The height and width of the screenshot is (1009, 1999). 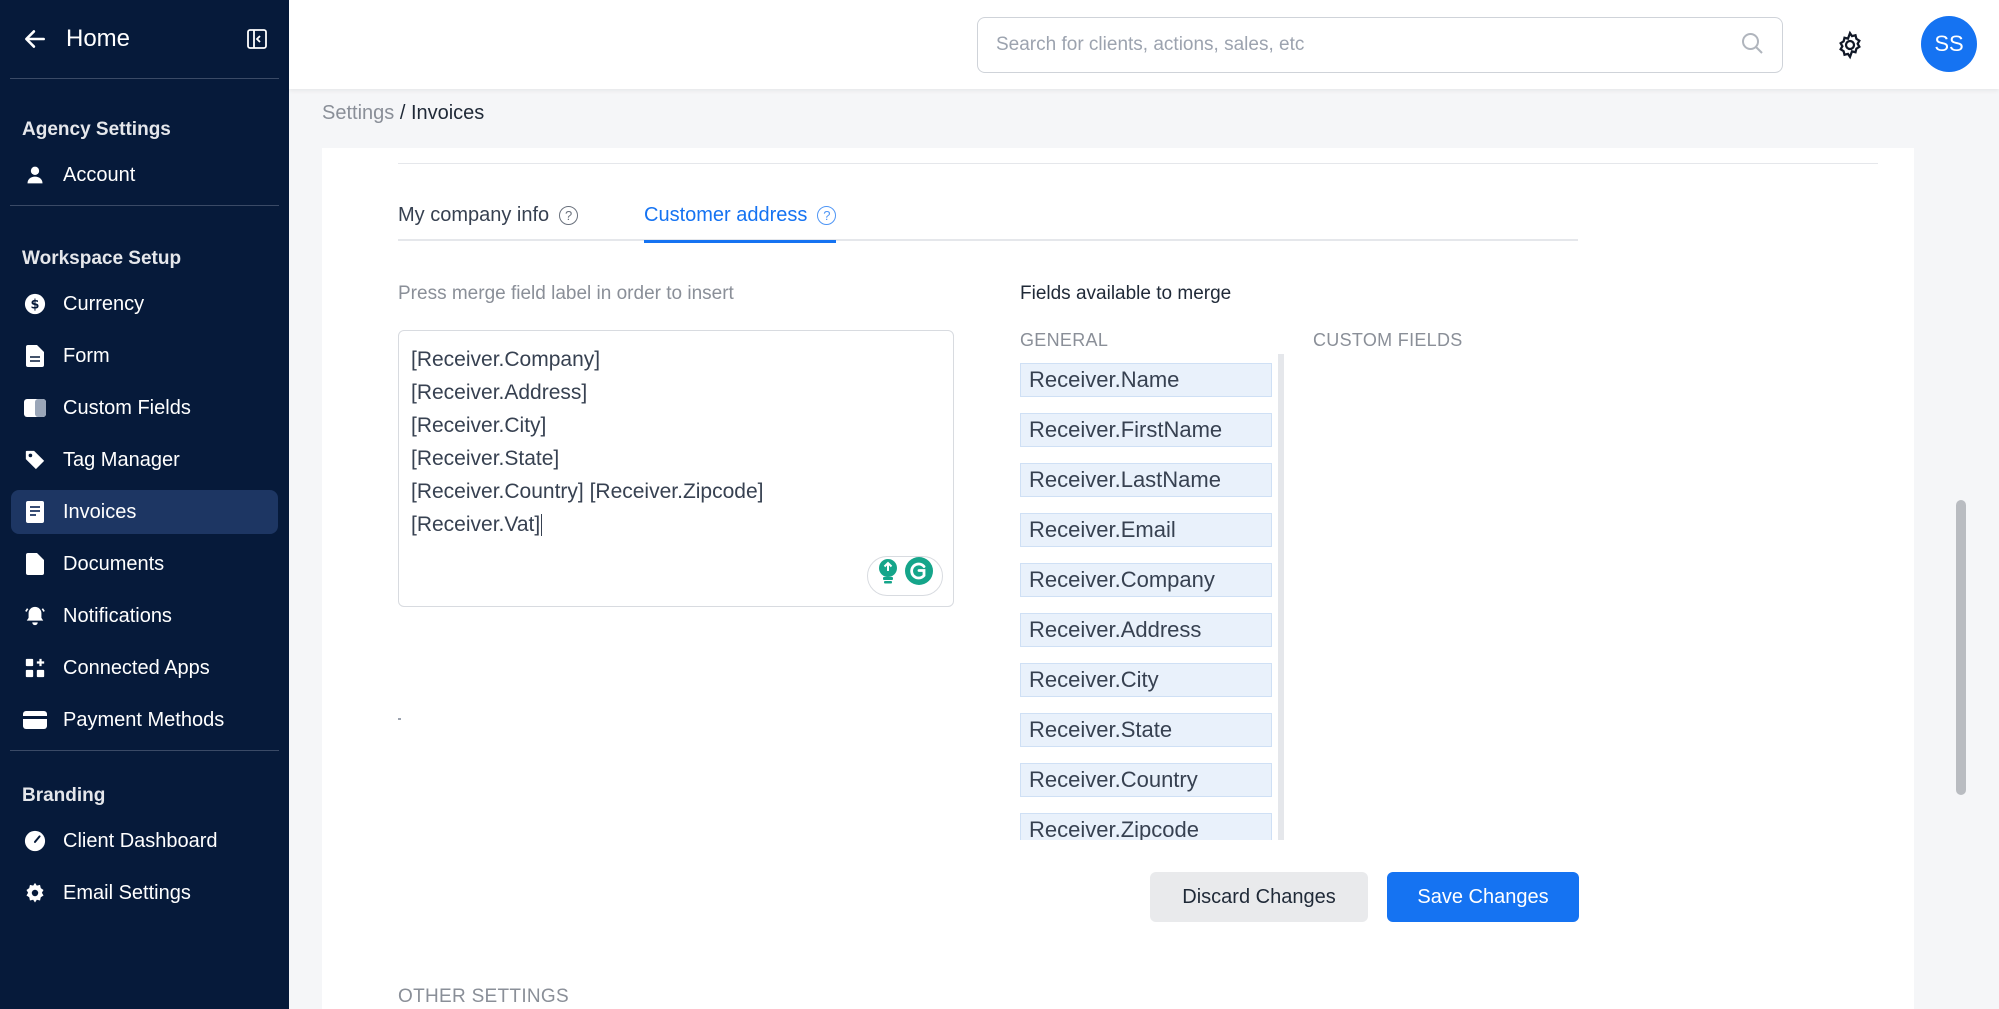 What do you see at coordinates (676, 524) in the screenshot?
I see `editor-line: [Receiver.Vat]` at bounding box center [676, 524].